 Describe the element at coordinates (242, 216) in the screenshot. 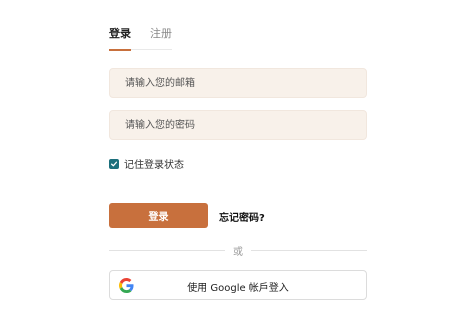

I see `forgot-password-link: 忘记密码?` at that location.